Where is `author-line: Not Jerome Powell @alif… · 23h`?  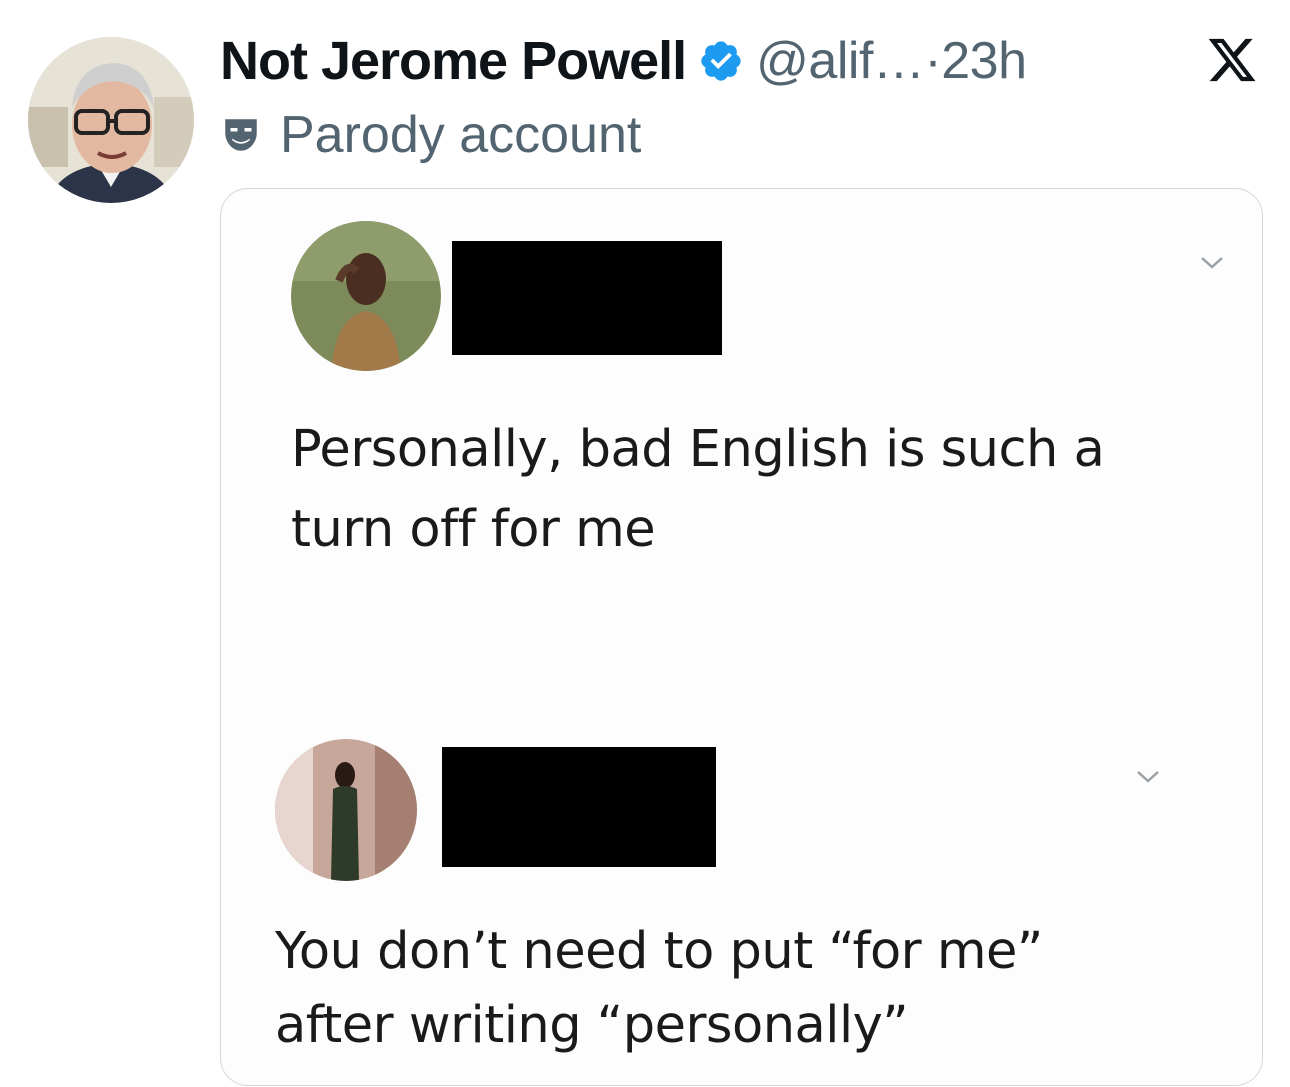 author-line: Not Jerome Powell @alif… · 23h is located at coordinates (623, 61).